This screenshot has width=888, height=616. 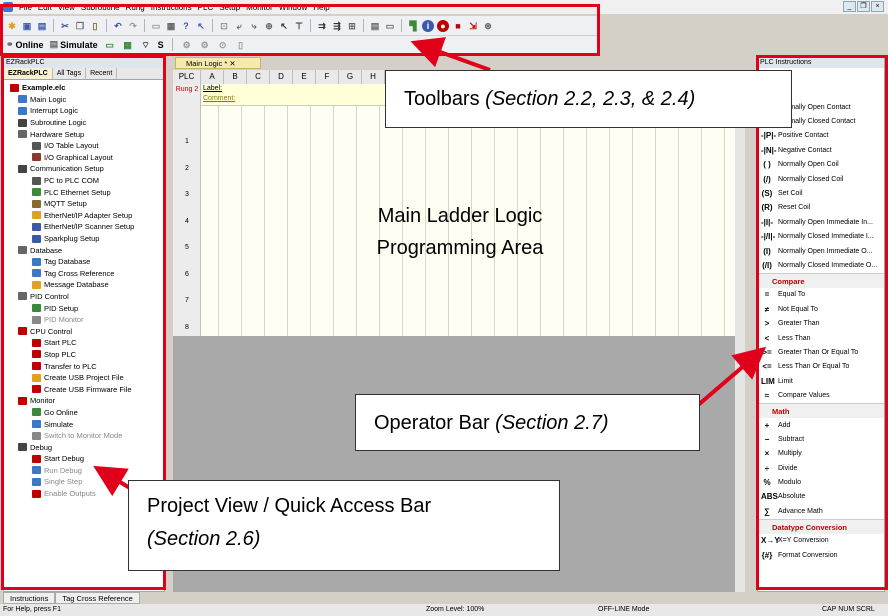 I want to click on status-help: For Help, press F1, so click(x=32, y=609).